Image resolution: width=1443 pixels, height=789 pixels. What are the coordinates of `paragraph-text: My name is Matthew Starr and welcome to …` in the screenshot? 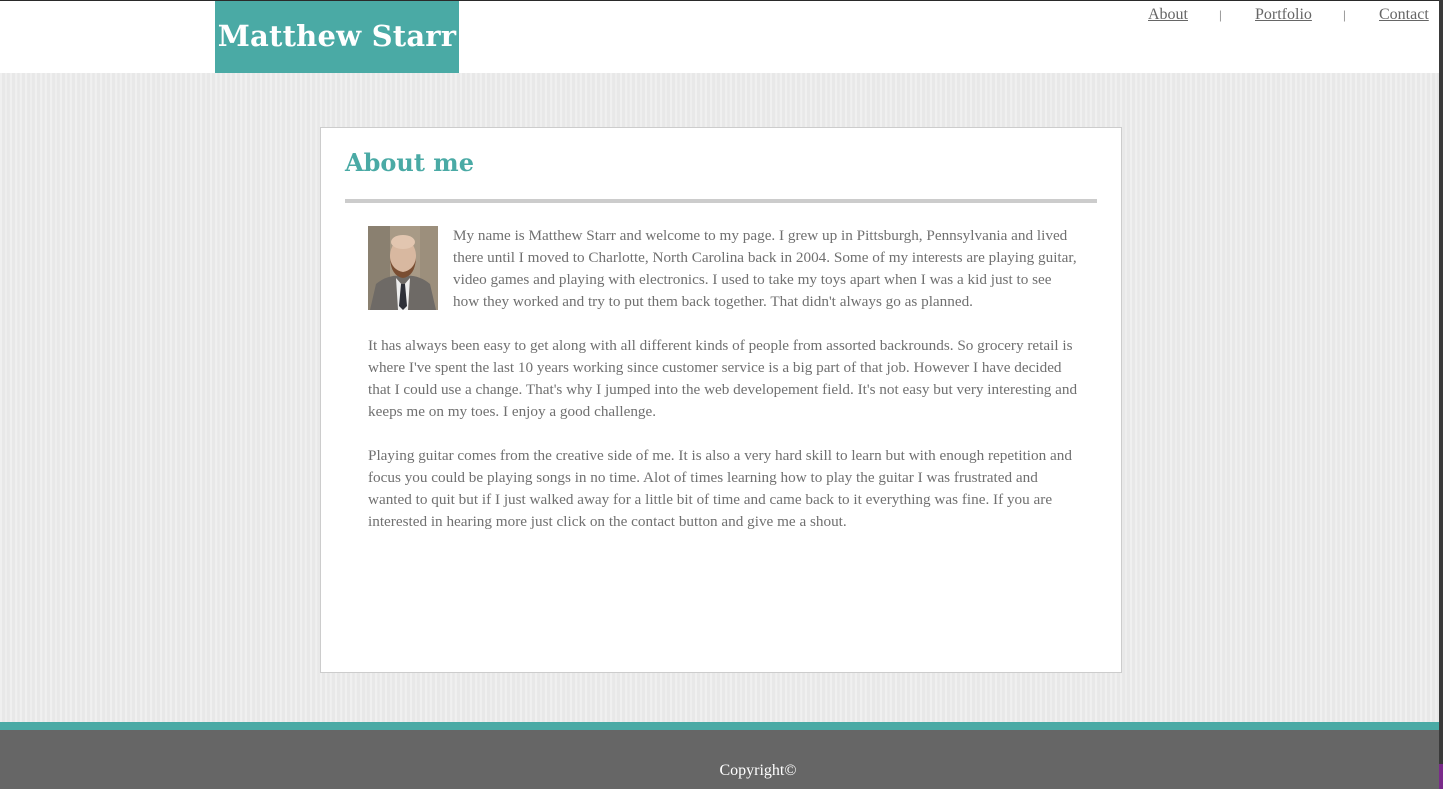 It's located at (765, 268).